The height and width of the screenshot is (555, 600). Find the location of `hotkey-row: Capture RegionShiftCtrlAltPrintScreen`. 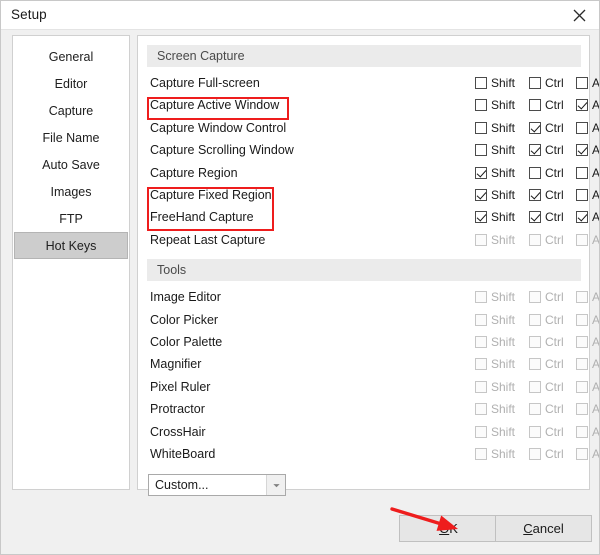

hotkey-row: Capture RegionShiftCtrlAltPrintScreen is located at coordinates (368, 174).